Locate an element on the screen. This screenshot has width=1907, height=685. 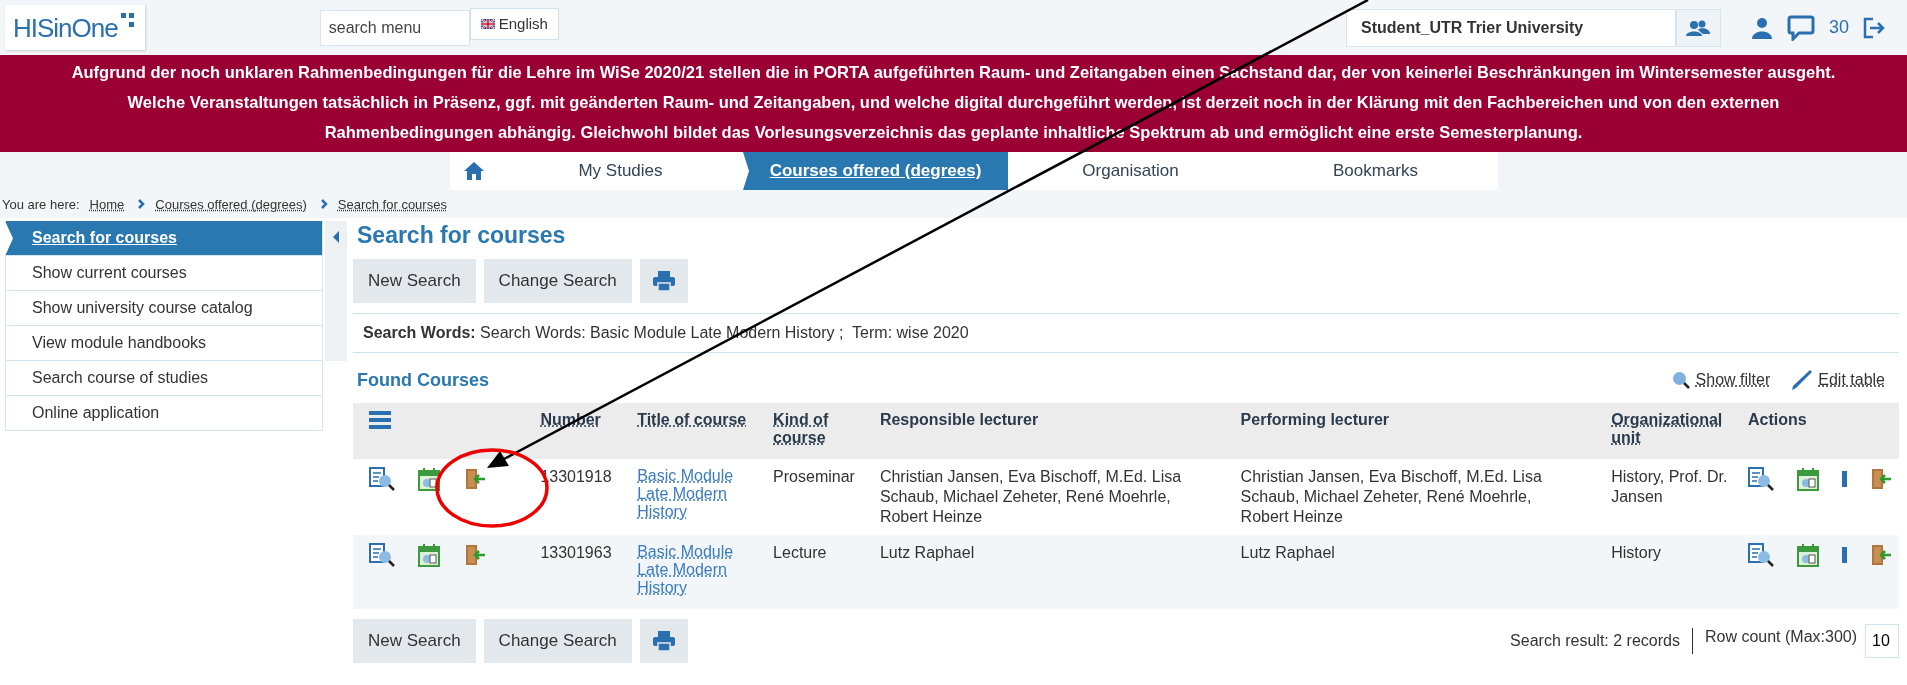
column-header: Responsible lecturer is located at coordinates (959, 420).